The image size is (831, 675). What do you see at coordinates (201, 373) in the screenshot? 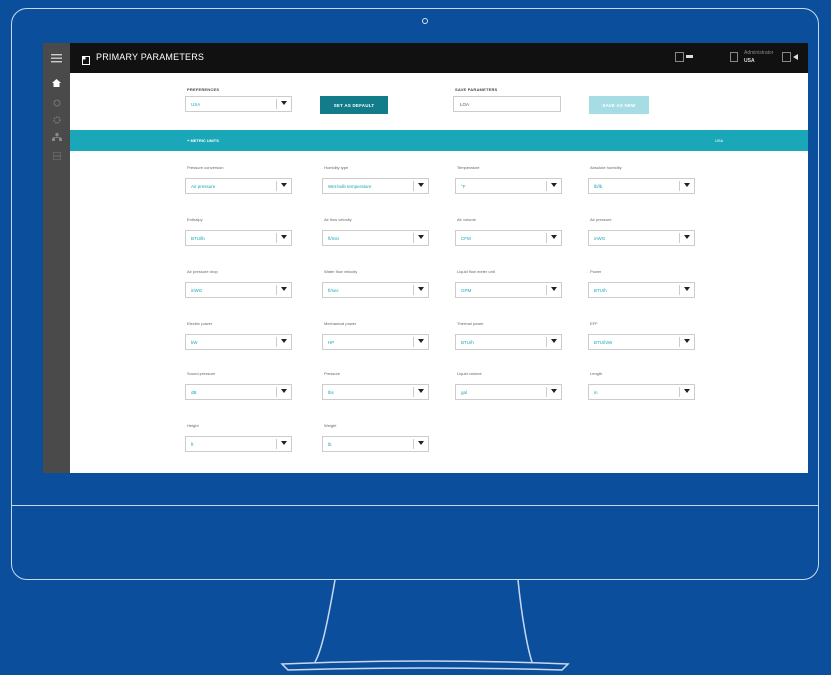
I see `field-label: Sound pressure` at bounding box center [201, 373].